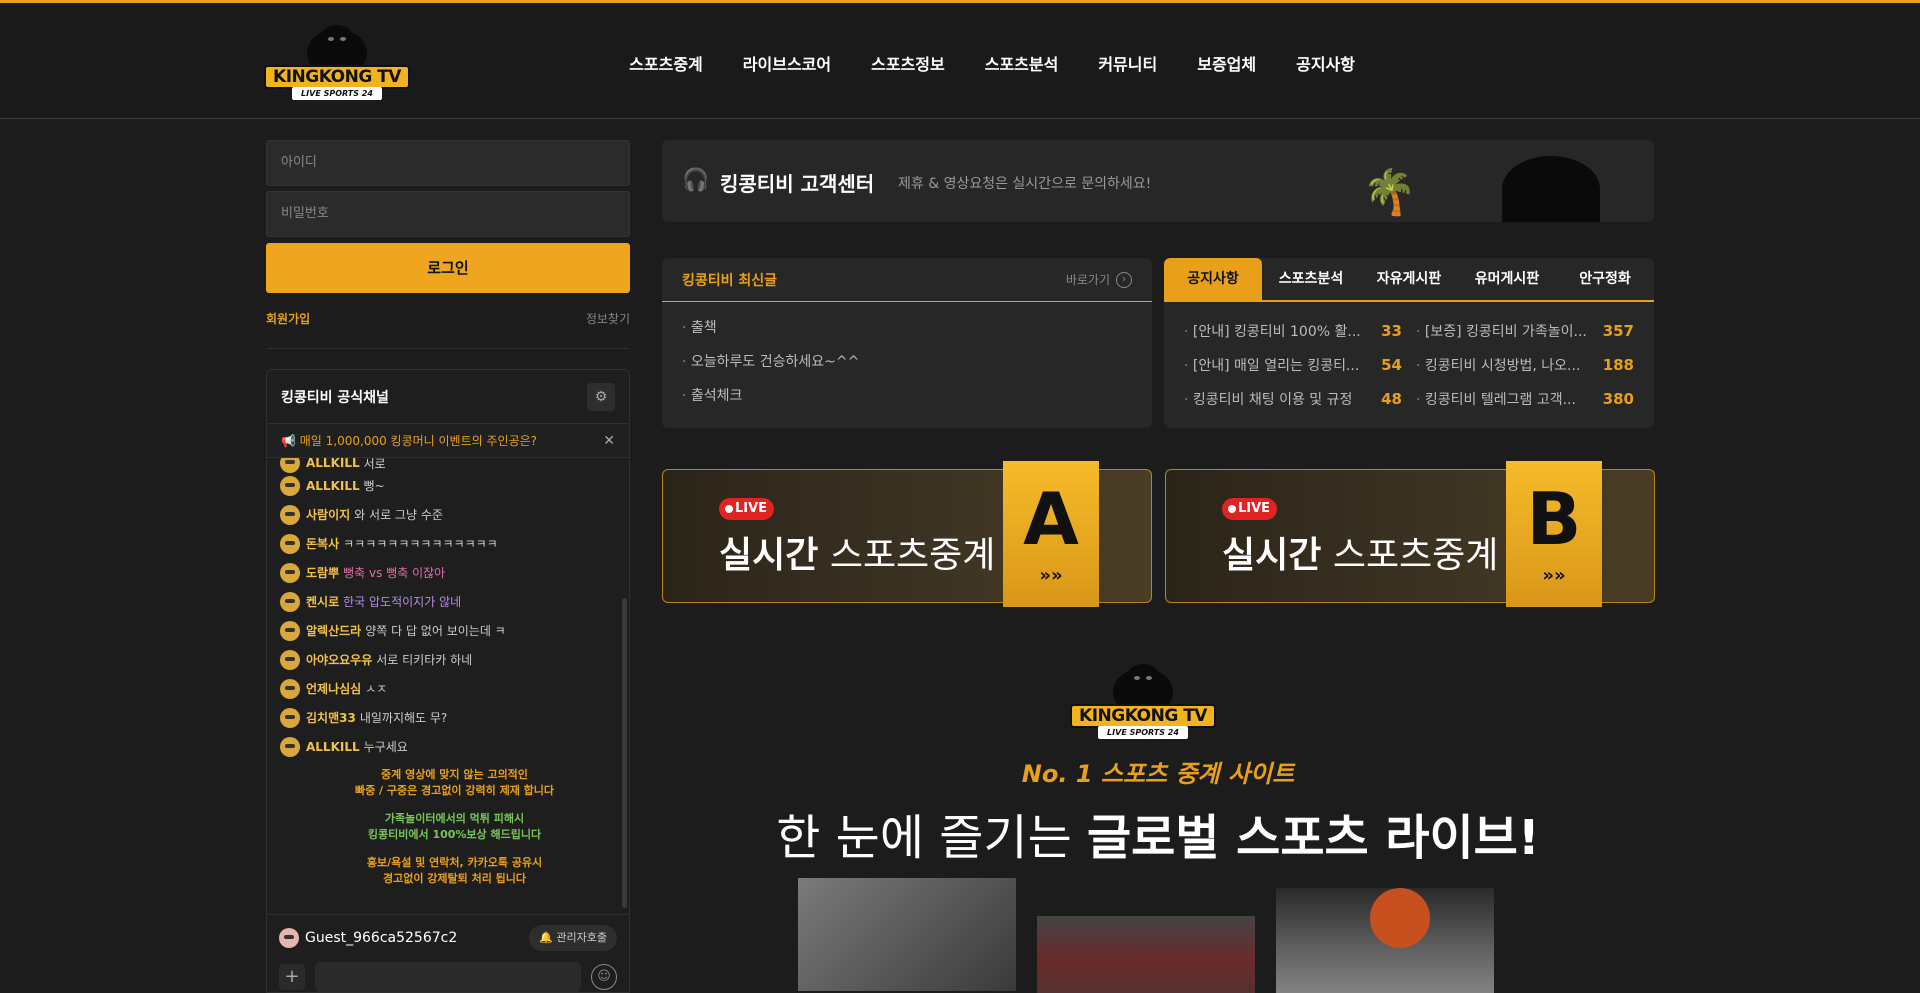  What do you see at coordinates (454, 790) in the screenshot?
I see `rule-text: 빠중 / 구중은 경고없이 강력히 제재 합니다` at bounding box center [454, 790].